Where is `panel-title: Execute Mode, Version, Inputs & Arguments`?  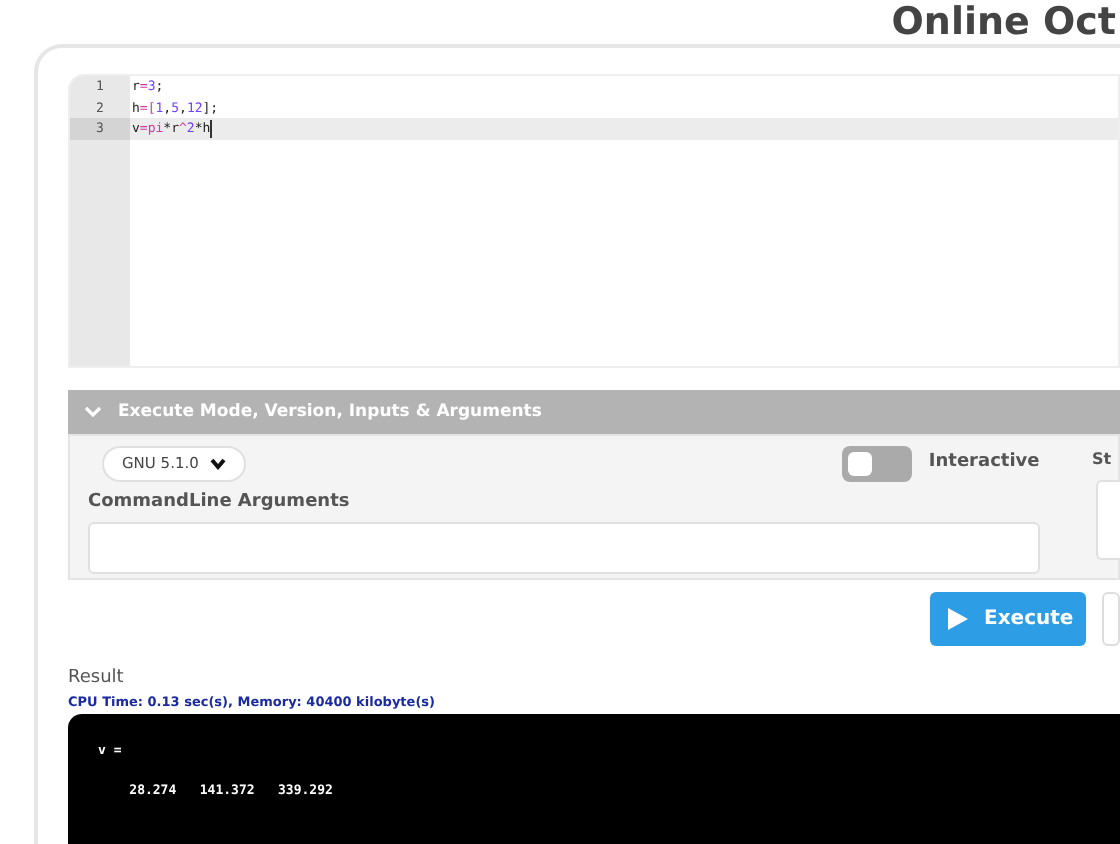 panel-title: Execute Mode, Version, Inputs & Arguments is located at coordinates (330, 412).